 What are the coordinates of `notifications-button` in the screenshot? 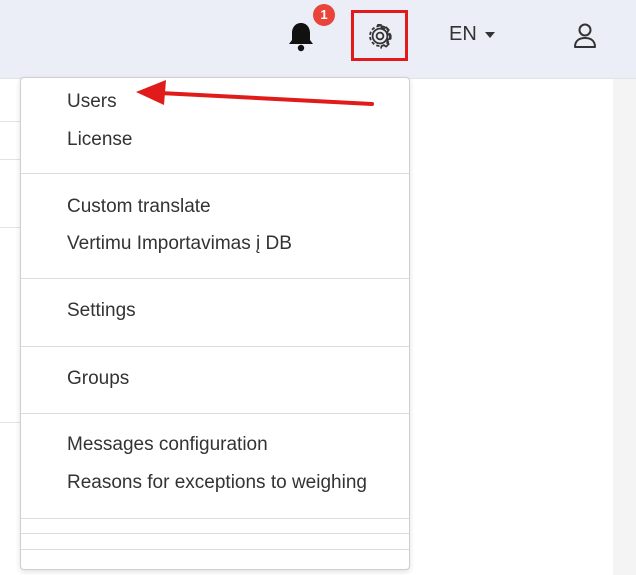 It's located at (301, 36).